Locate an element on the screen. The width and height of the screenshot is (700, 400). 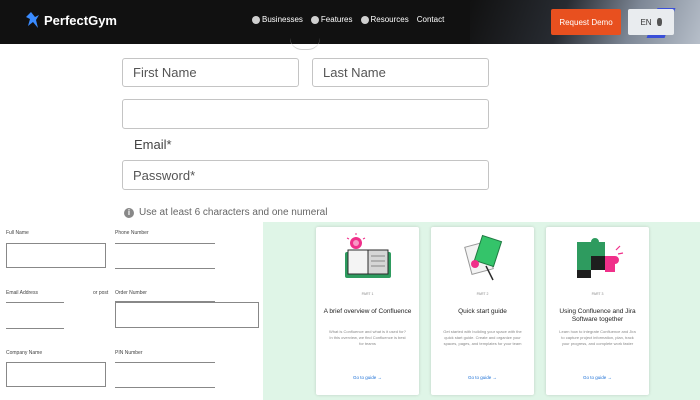
card-title: Quick start guide is located at coordinates (482, 311).